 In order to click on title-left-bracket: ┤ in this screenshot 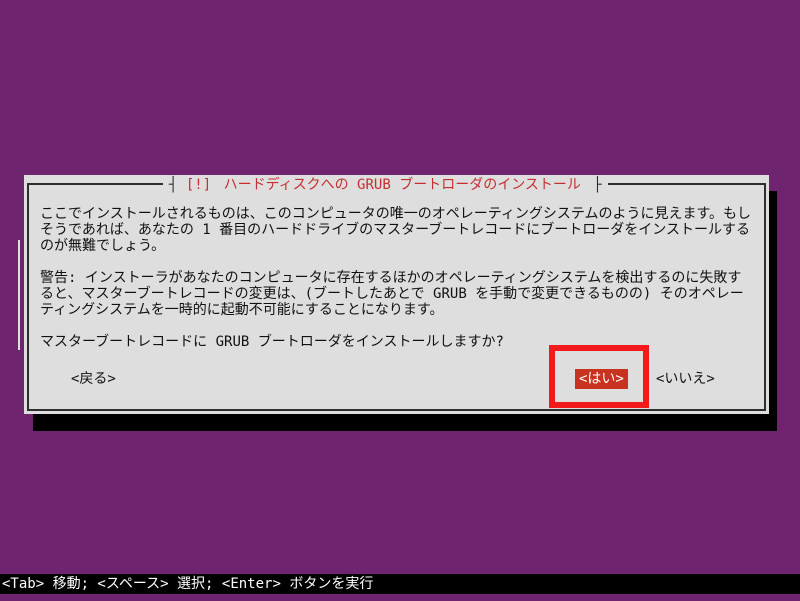, I will do `click(173, 185)`.